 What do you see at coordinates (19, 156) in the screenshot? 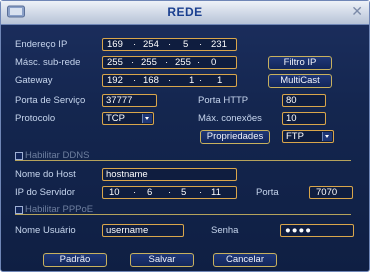
I see `ddns-checkbox` at bounding box center [19, 156].